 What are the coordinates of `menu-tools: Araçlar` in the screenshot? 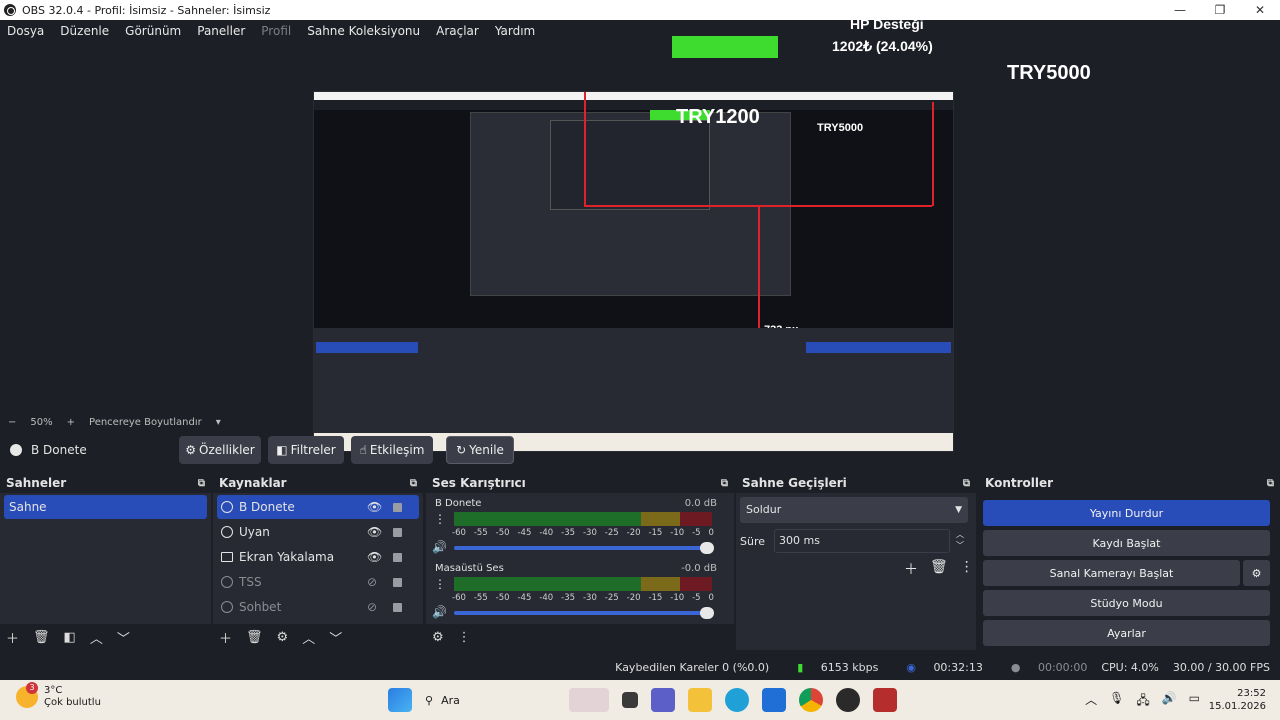 It's located at (457, 31).